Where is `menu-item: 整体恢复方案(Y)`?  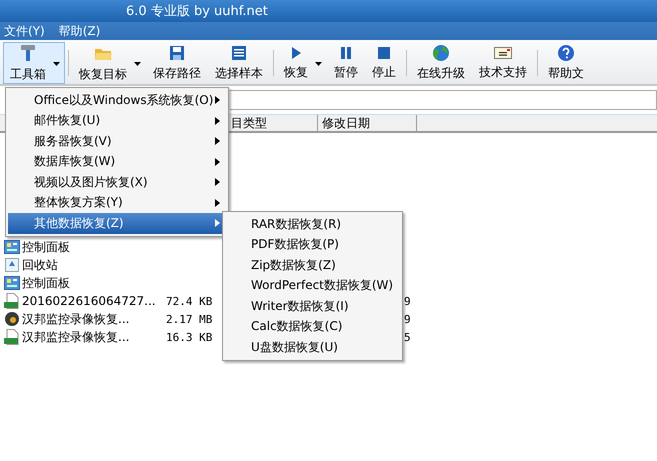 menu-item: 整体恢复方案(Y) is located at coordinates (117, 202).